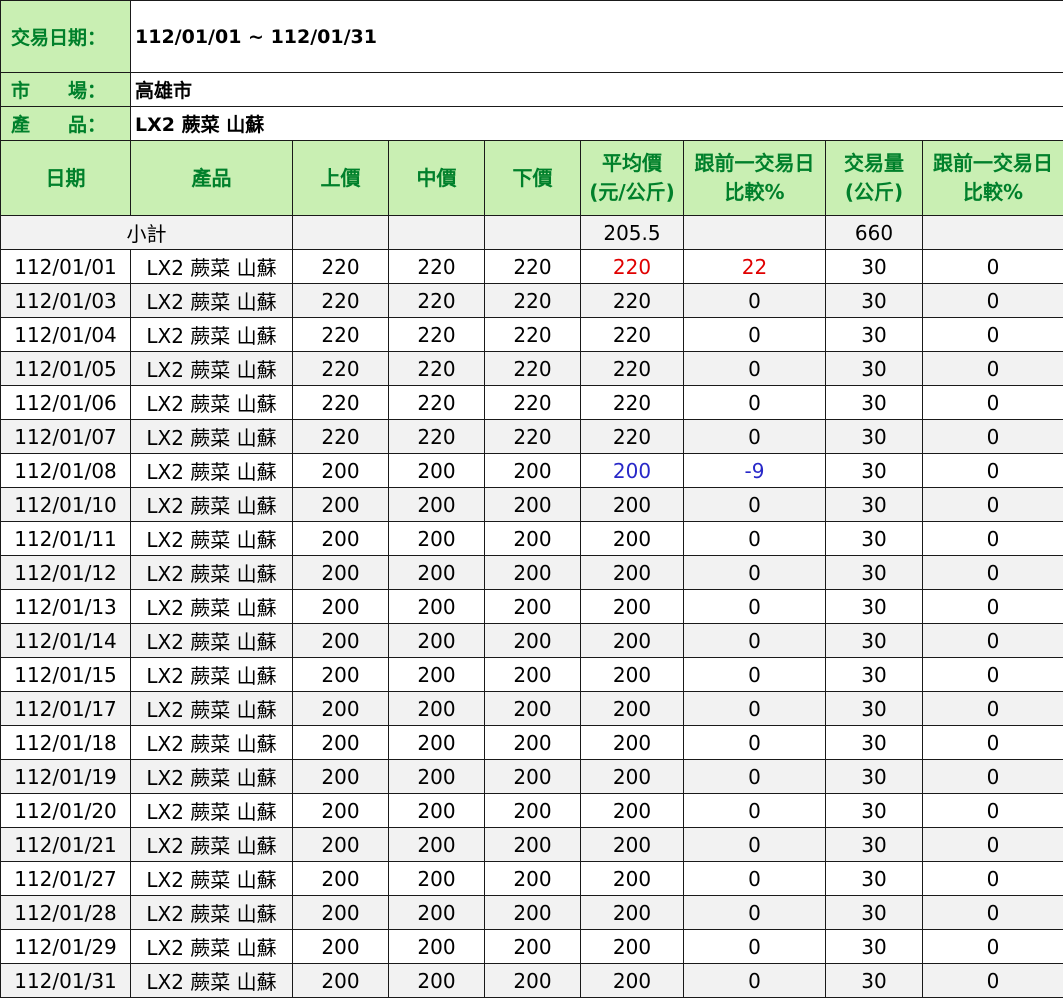  What do you see at coordinates (65, 436) in the screenshot?
I see `cell-date: 112/01/07` at bounding box center [65, 436].